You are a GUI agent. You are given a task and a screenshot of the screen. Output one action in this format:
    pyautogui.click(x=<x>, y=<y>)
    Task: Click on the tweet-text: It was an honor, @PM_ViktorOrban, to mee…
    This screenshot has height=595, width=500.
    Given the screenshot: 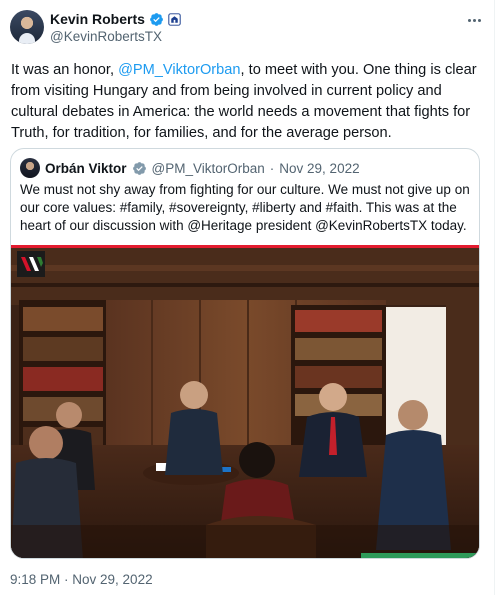 What is the action you would take?
    pyautogui.click(x=248, y=102)
    